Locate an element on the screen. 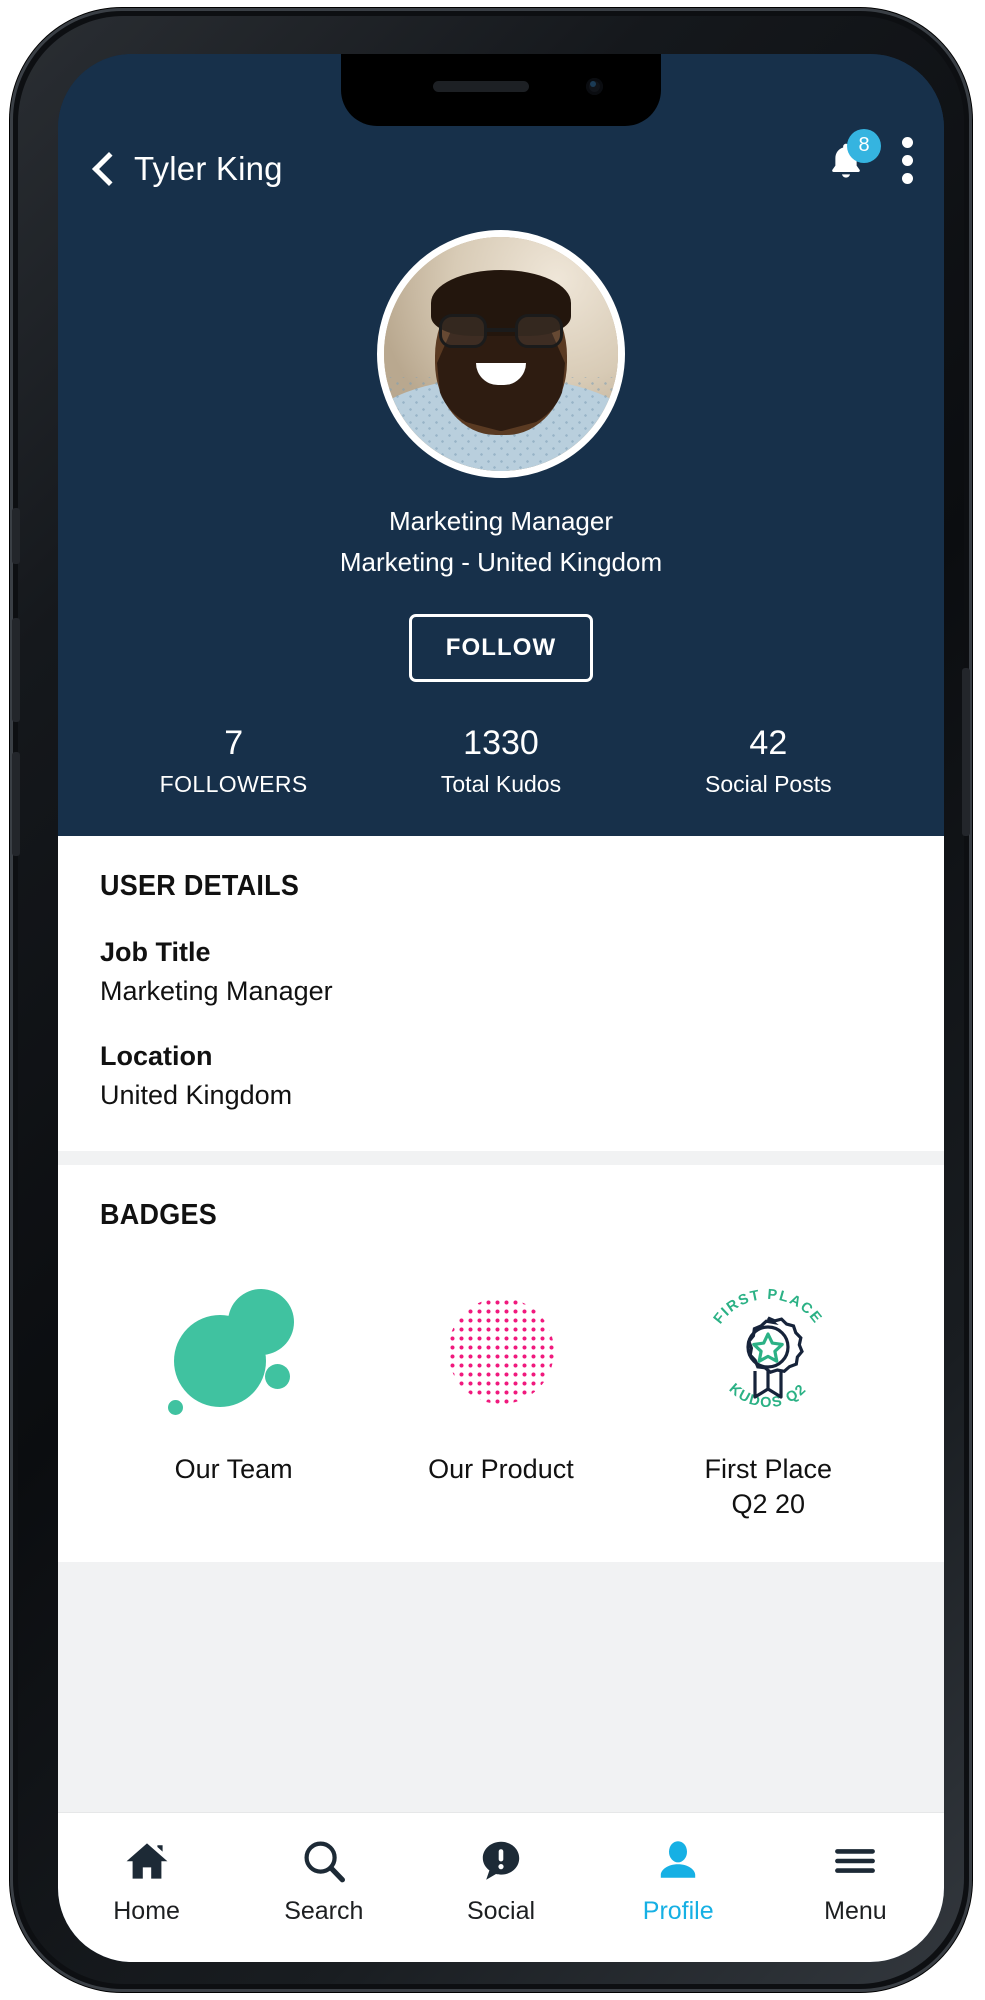 Image resolution: width=985 pixels, height=2000 pixels. nav-label: Profile is located at coordinates (678, 1911).